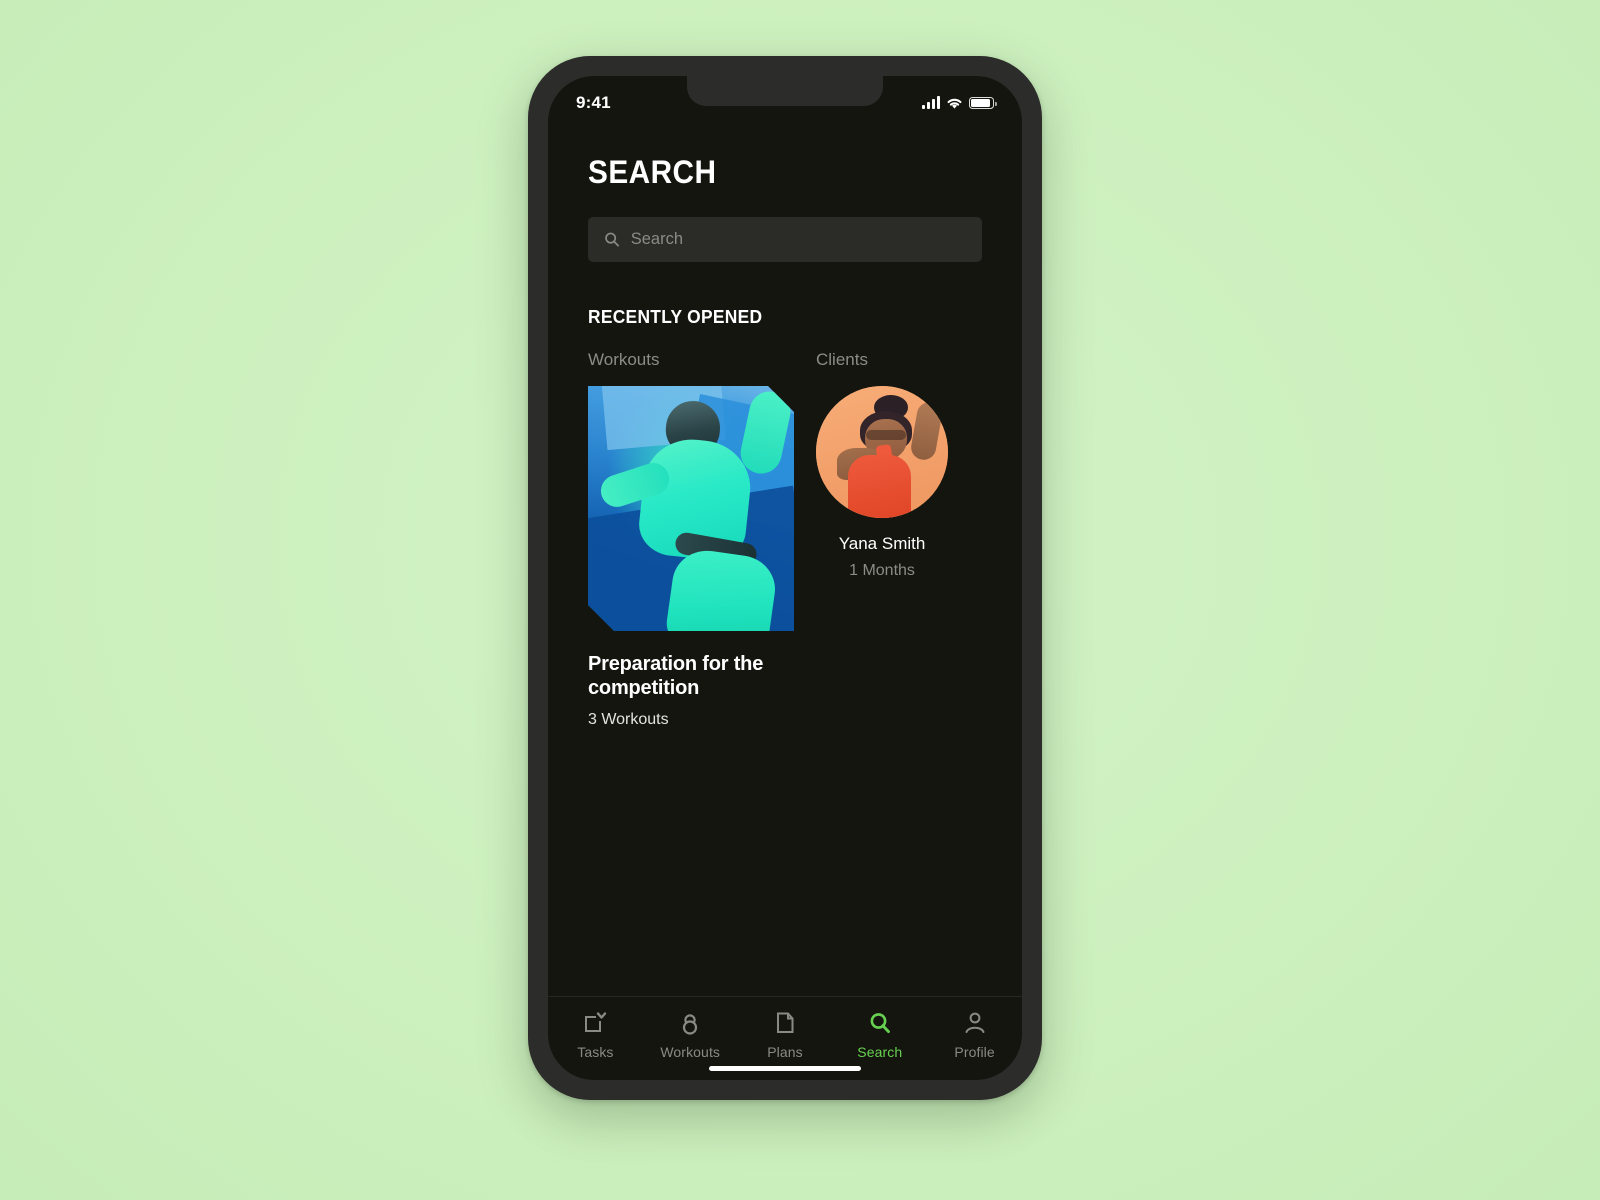 This screenshot has width=1600, height=1200. What do you see at coordinates (785, 1068) in the screenshot?
I see `home-indicator` at bounding box center [785, 1068].